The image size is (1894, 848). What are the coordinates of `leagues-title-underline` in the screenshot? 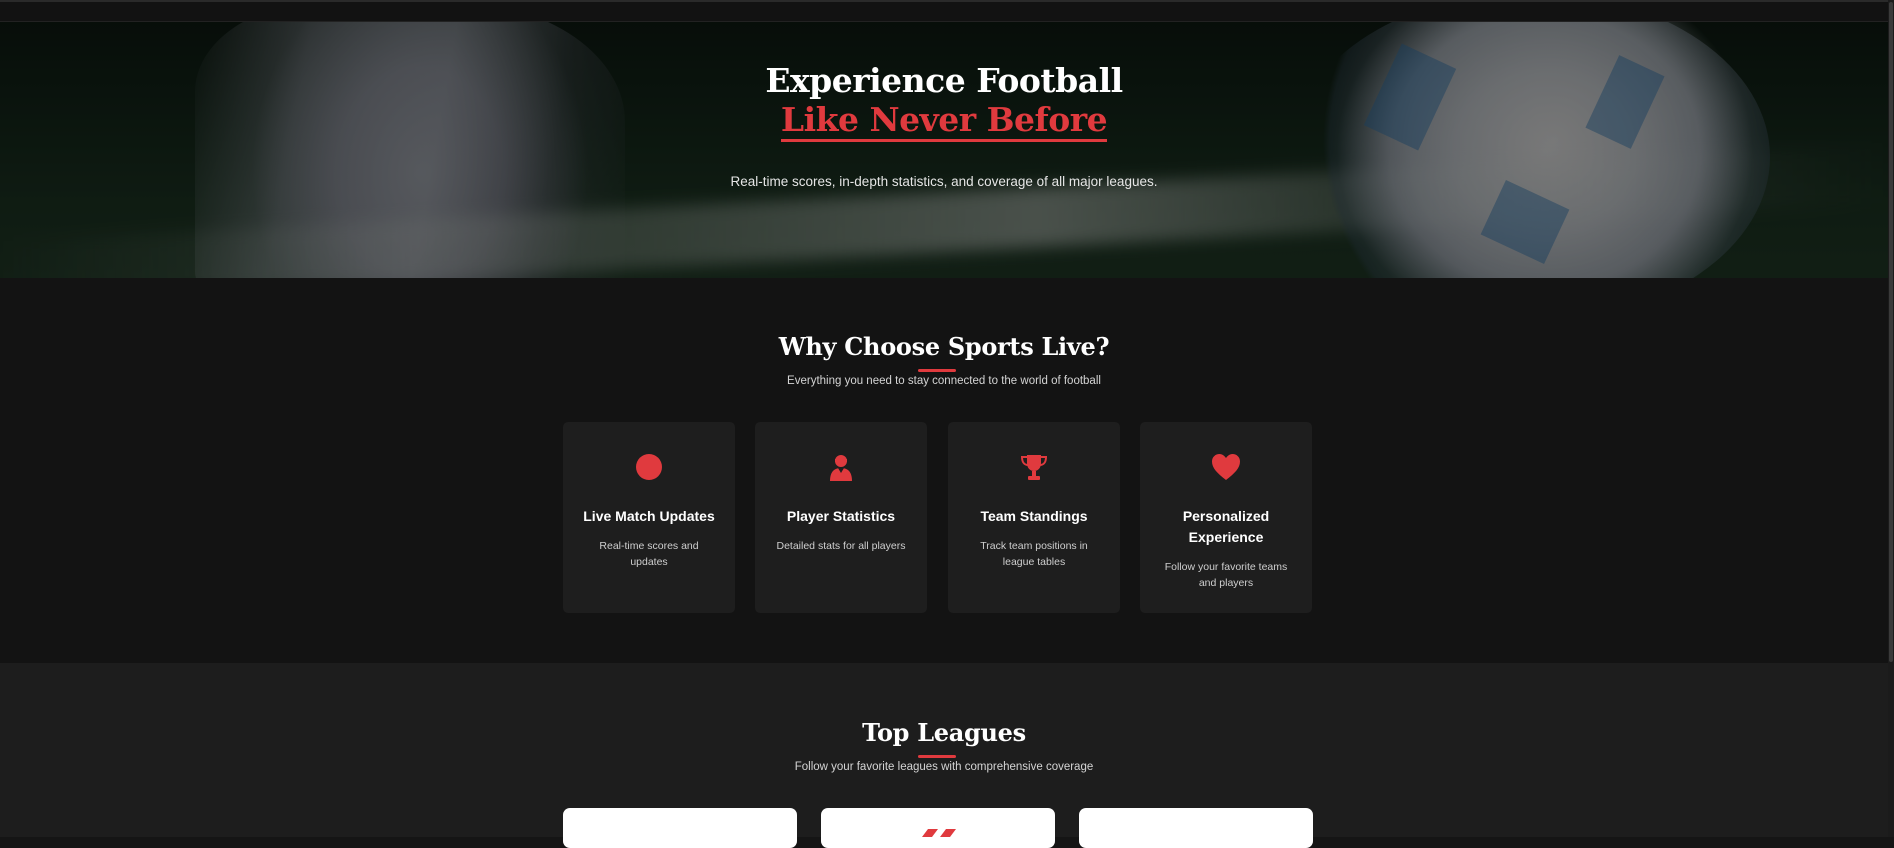 It's located at (937, 756).